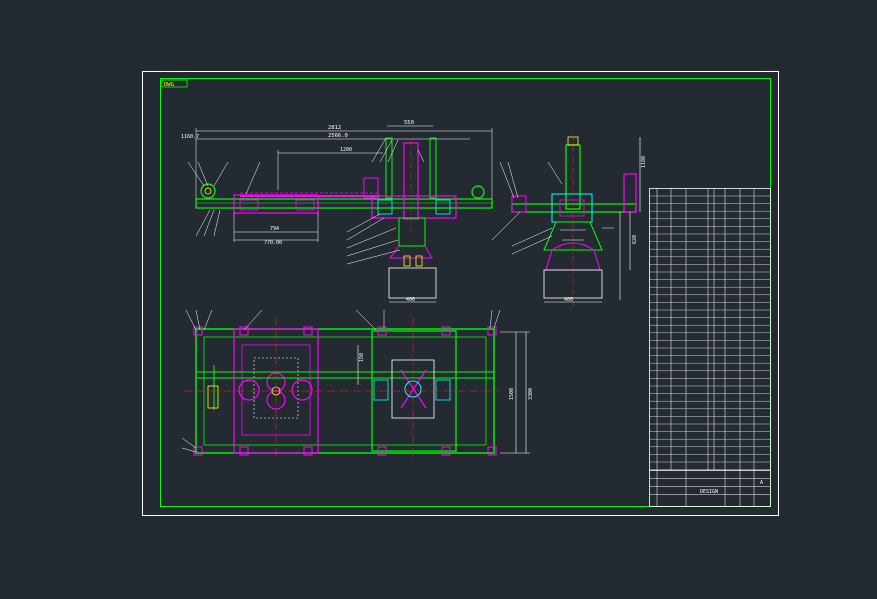 The height and width of the screenshot is (599, 877). Describe the element at coordinates (531, 394) in the screenshot. I see `dim-3300: 3300` at that location.